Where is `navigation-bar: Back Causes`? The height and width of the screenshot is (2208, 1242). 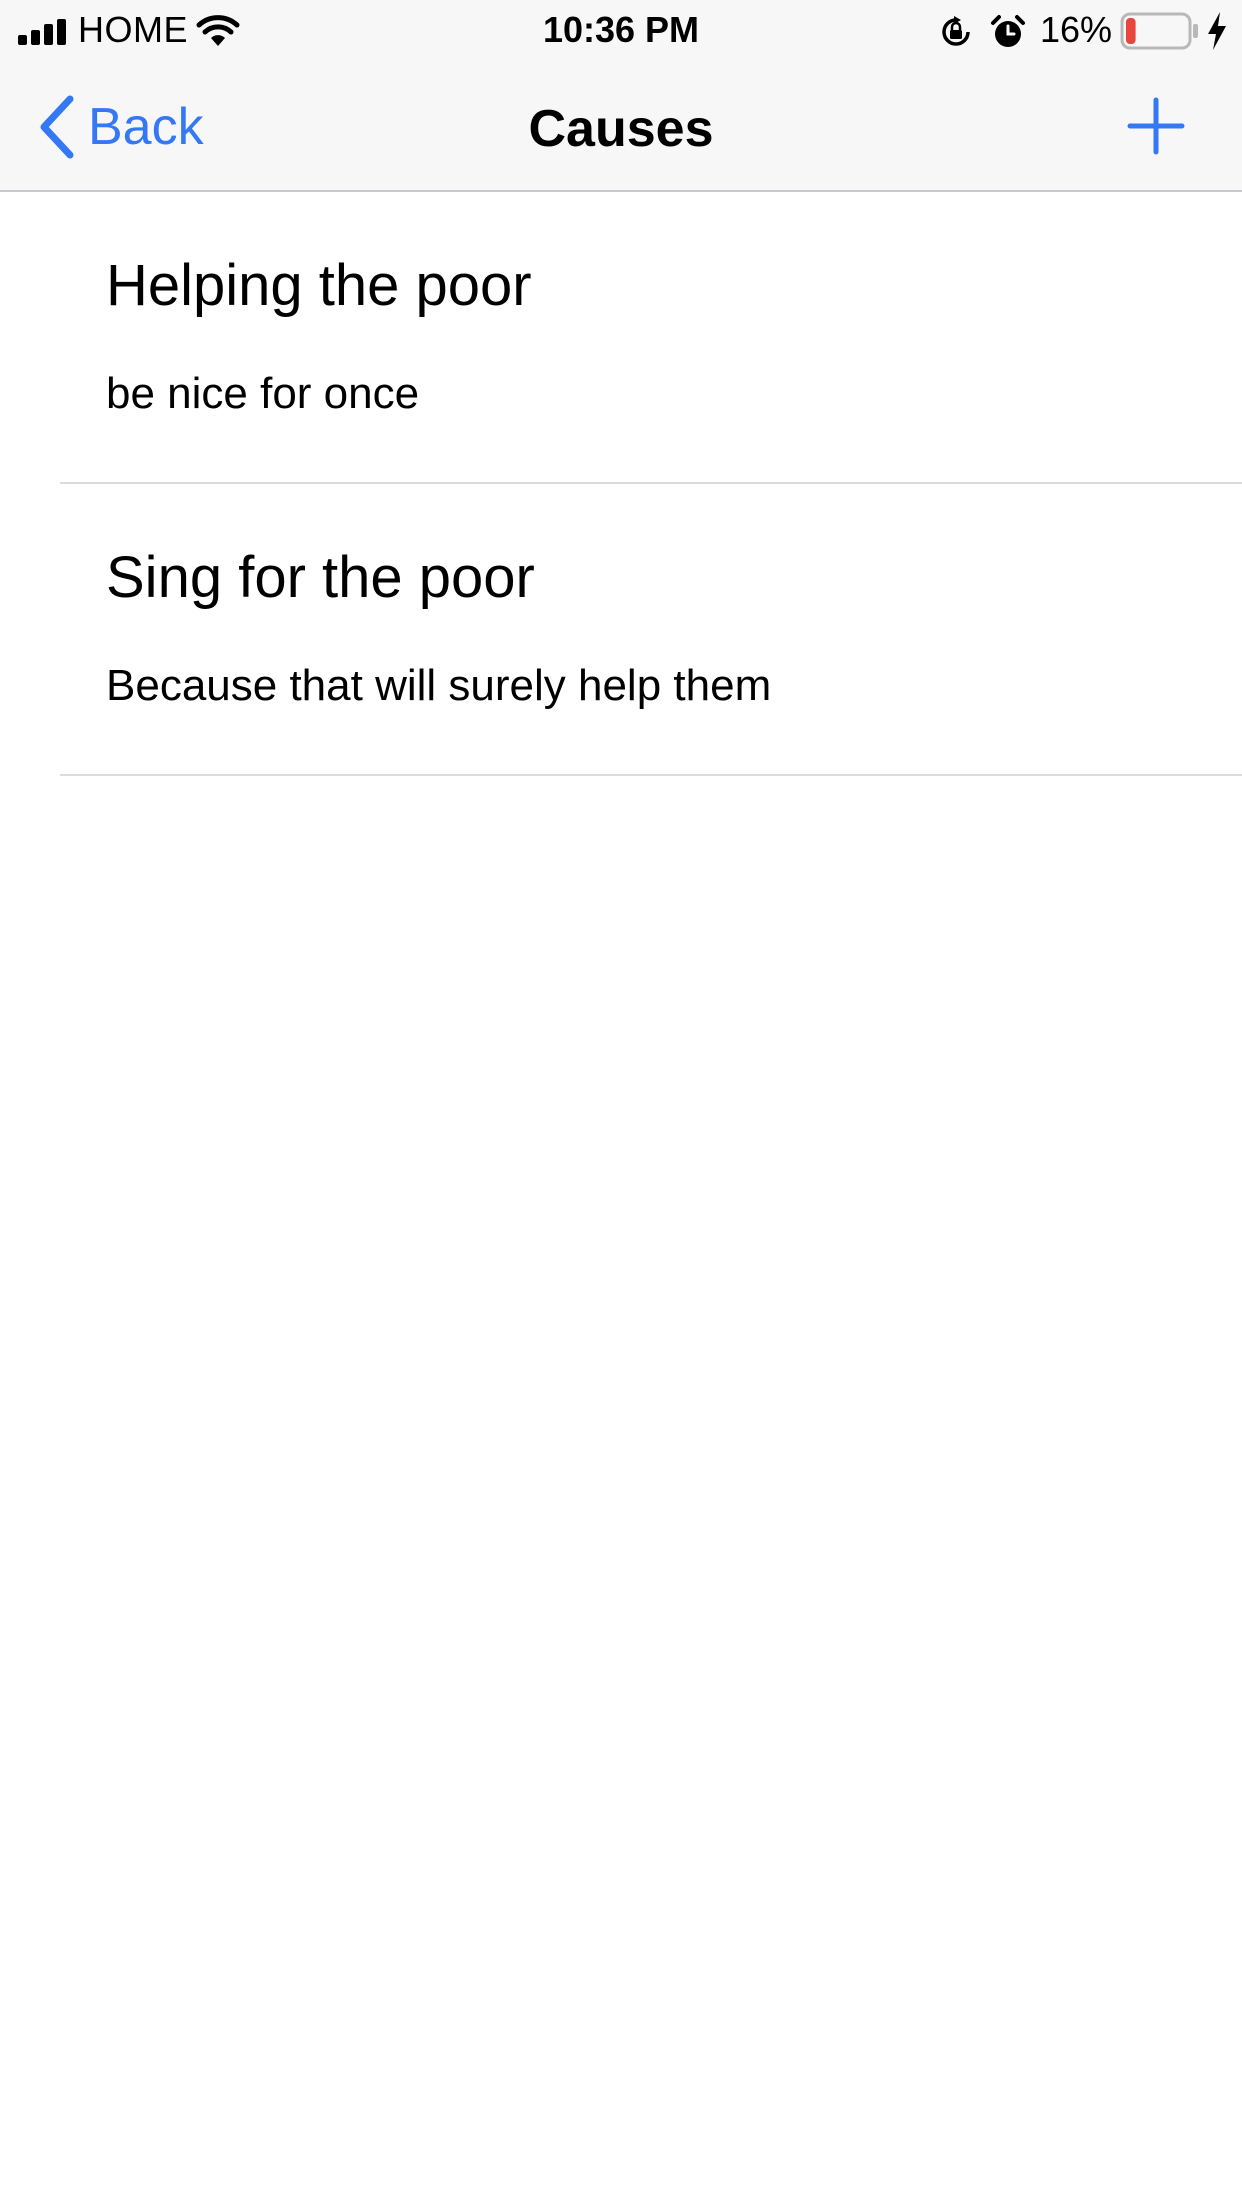 navigation-bar: Back Causes is located at coordinates (621, 126).